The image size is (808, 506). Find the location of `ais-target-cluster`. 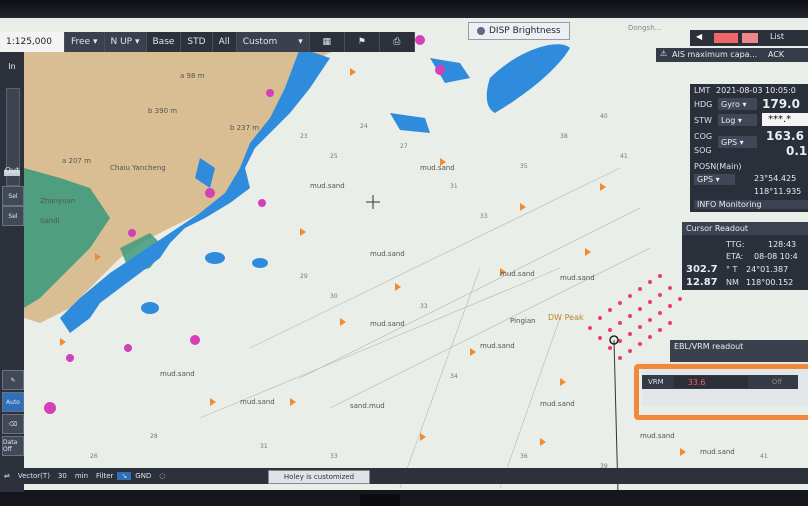

ais-target-cluster is located at coordinates (635, 317).